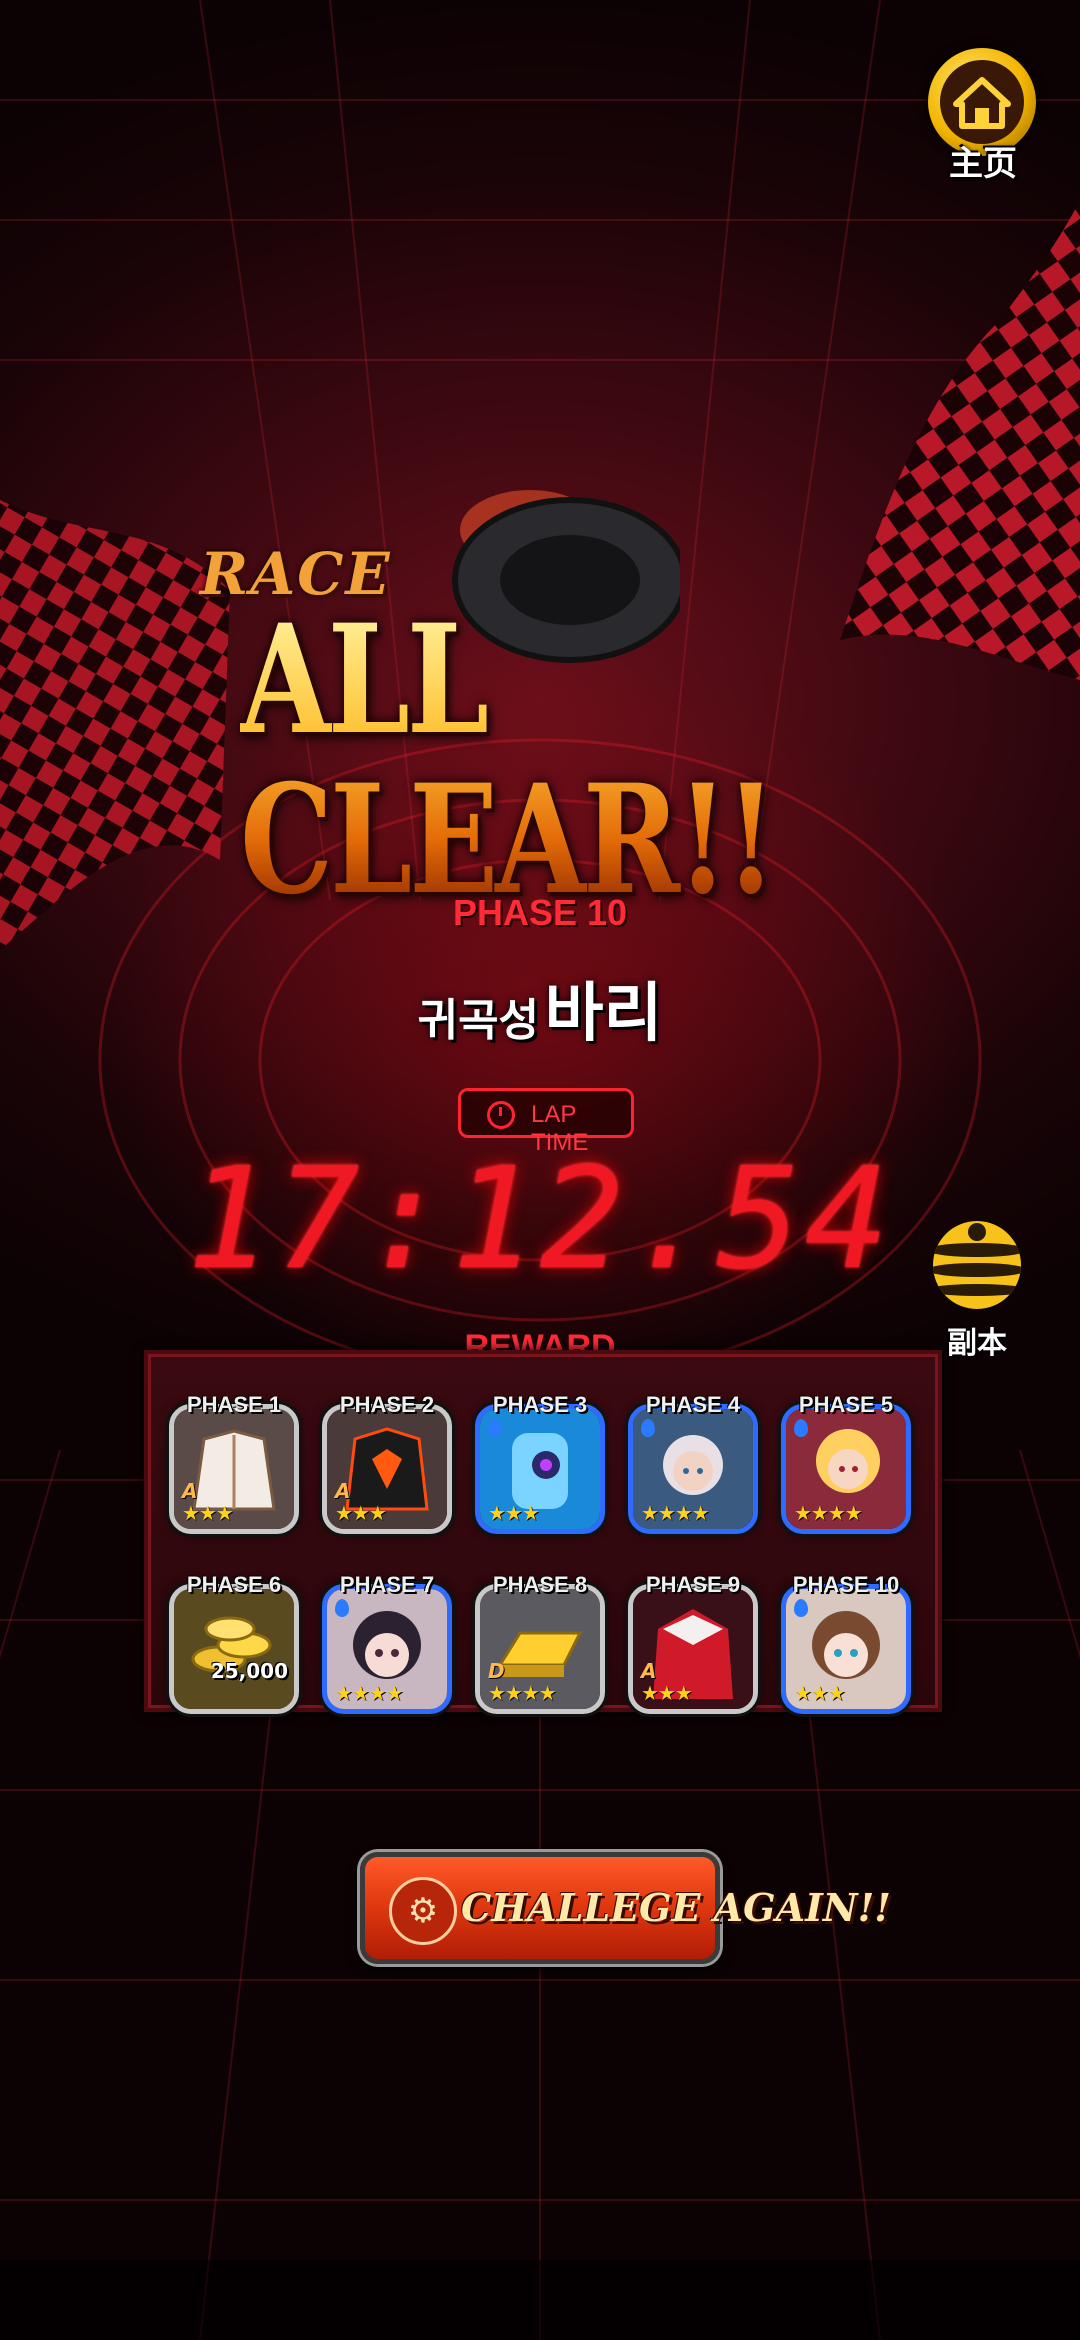 This screenshot has width=1080, height=2340. I want to click on reward-phase-label: PHASE 6, so click(234, 1584).